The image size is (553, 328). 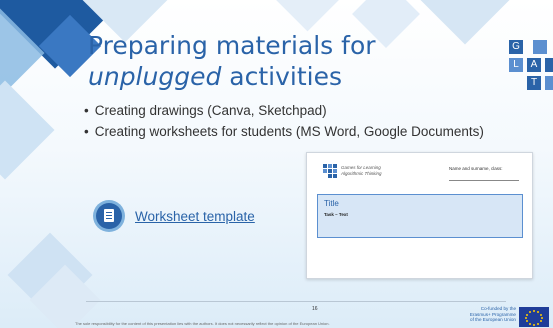 What do you see at coordinates (155, 76) in the screenshot?
I see `title-emphasis: unplugged` at bounding box center [155, 76].